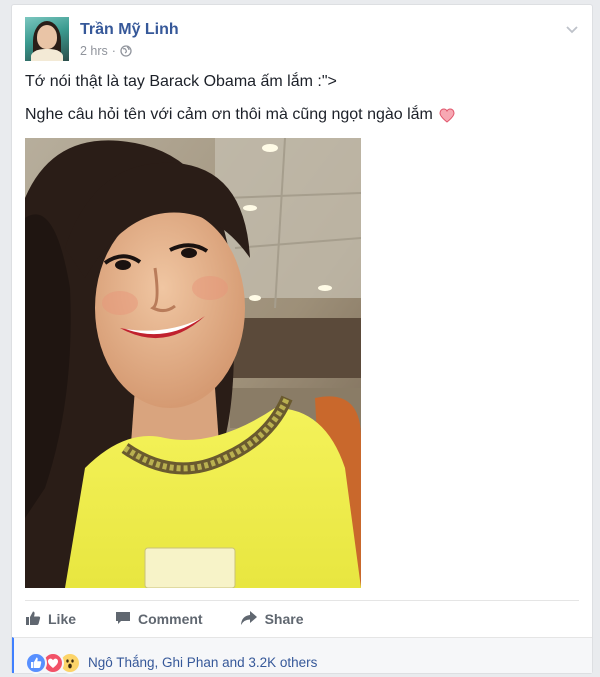 The width and height of the screenshot is (600, 677). I want to click on globe-icon, so click(126, 51).